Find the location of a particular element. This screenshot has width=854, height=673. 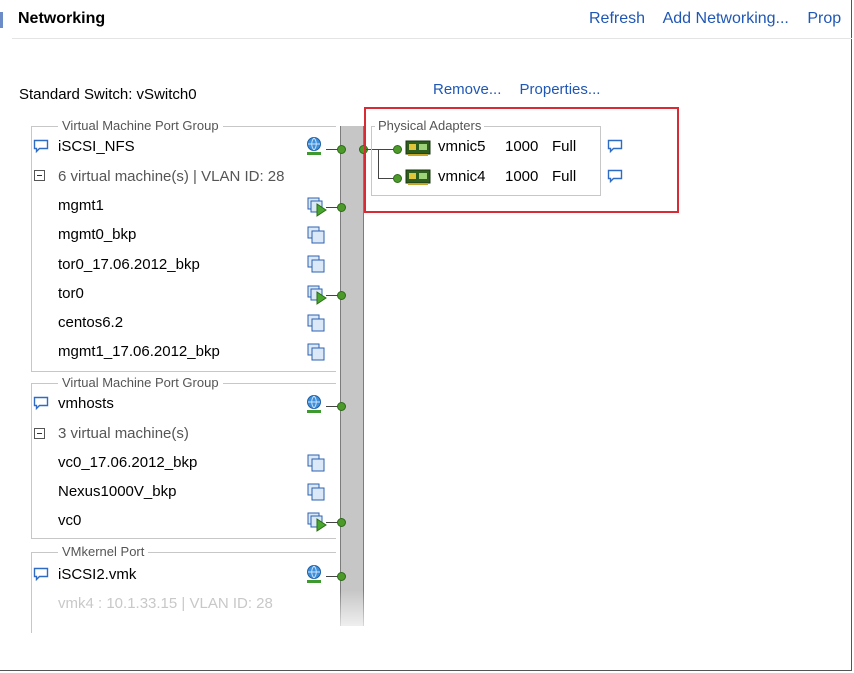

vm-name: vc0 is located at coordinates (69, 520).